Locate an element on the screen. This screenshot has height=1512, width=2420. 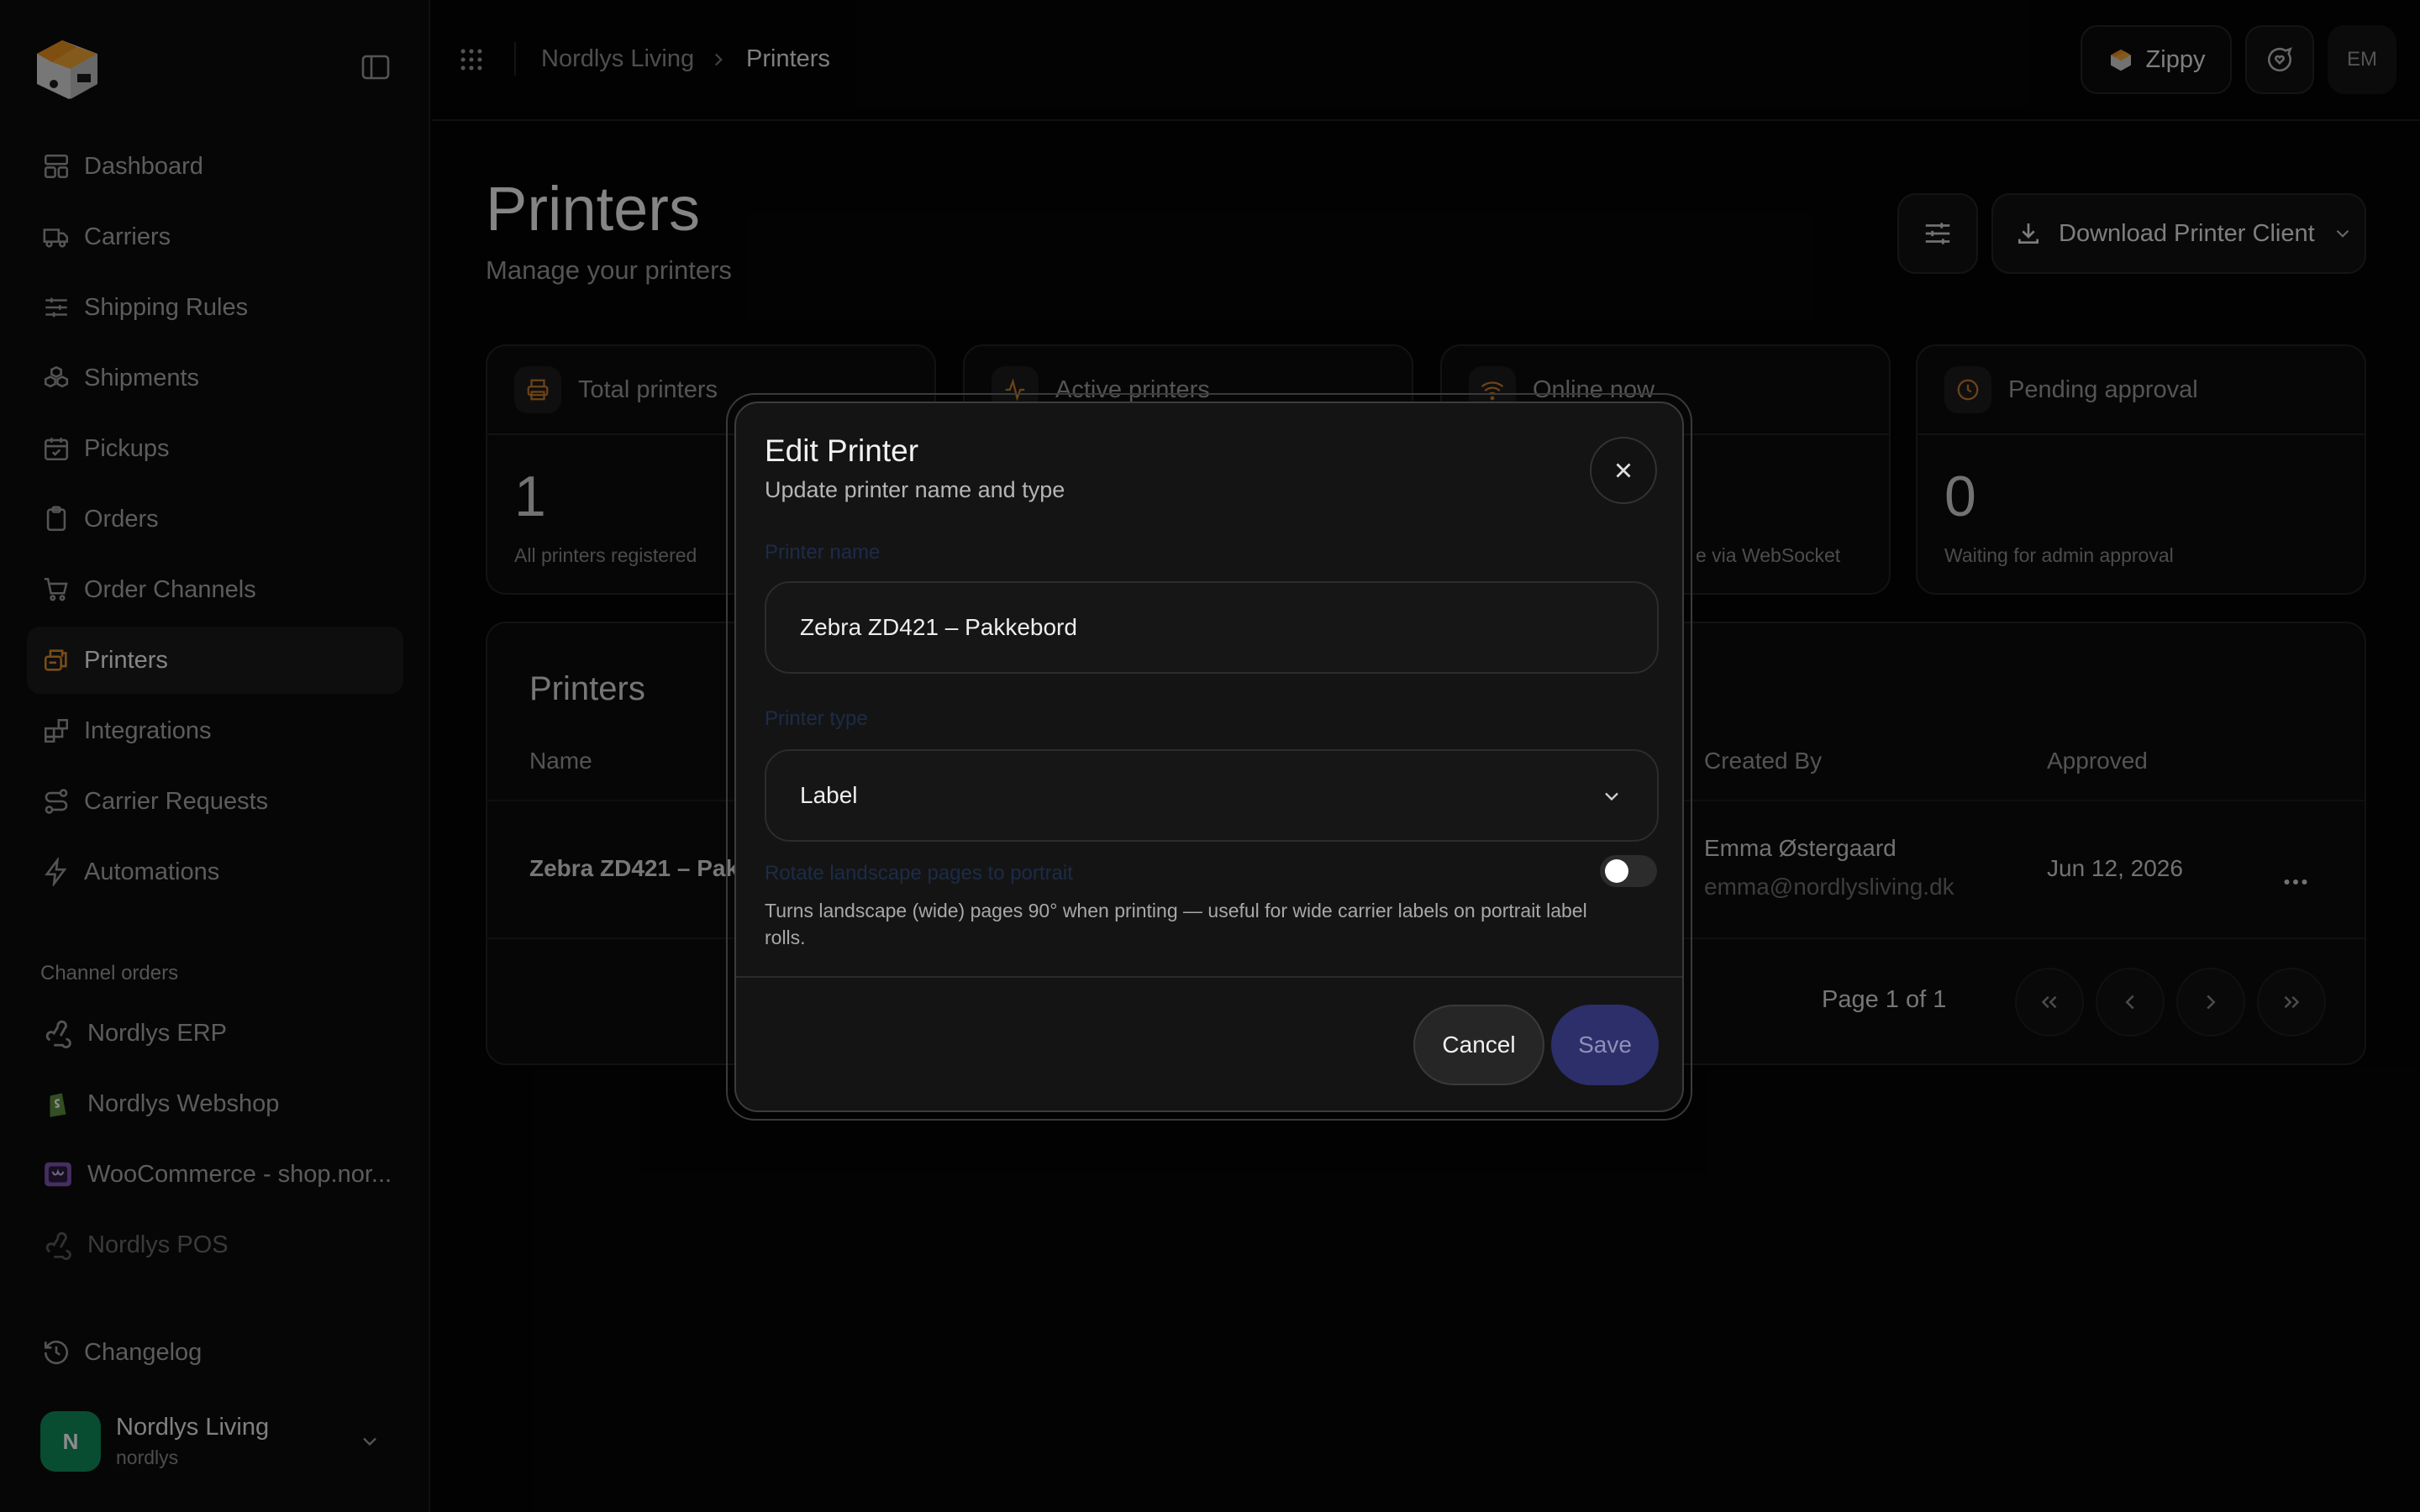
cancel-button: Cancel is located at coordinates (1478, 1045).